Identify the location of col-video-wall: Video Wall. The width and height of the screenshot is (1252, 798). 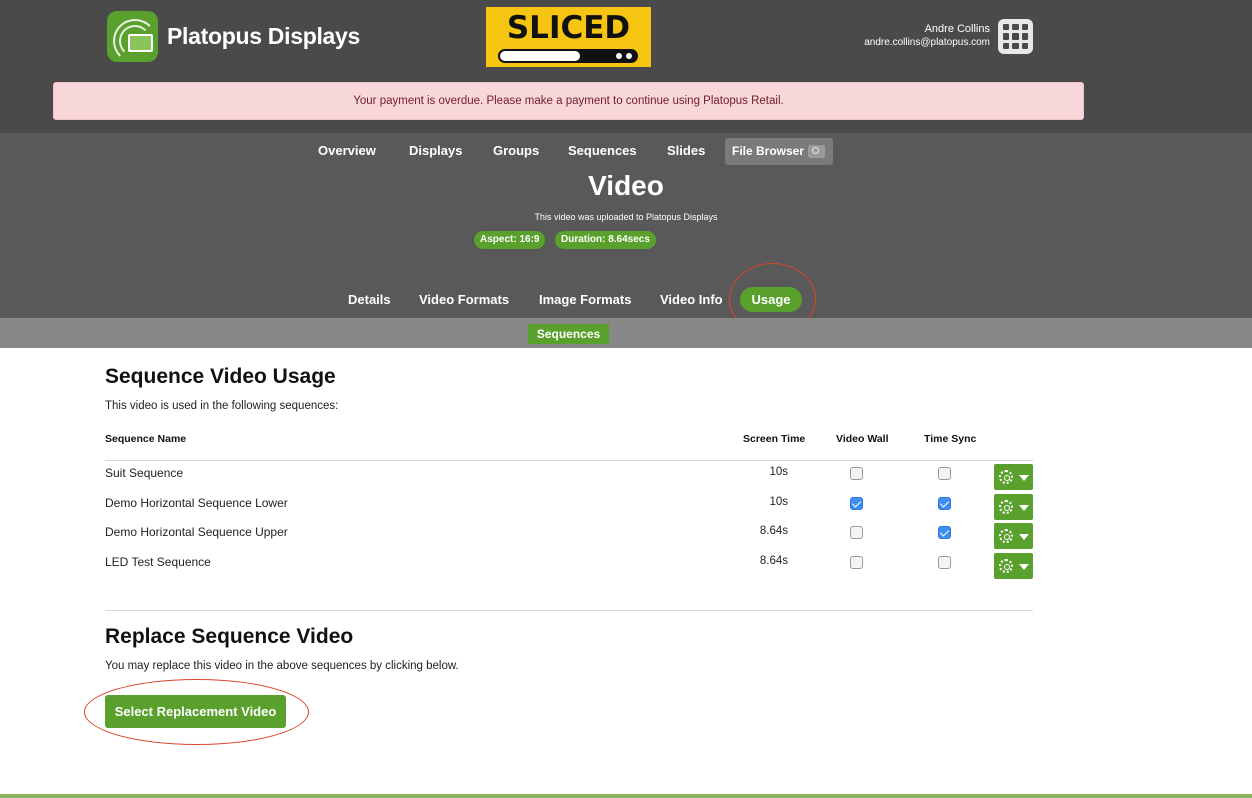
(862, 439).